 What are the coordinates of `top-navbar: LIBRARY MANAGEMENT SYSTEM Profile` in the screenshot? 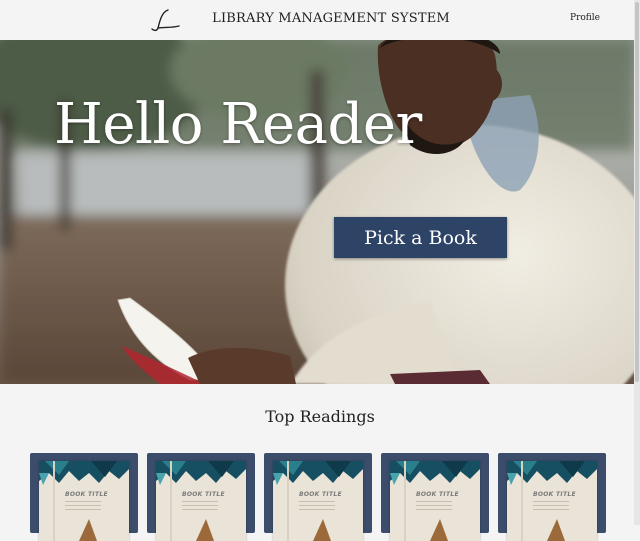 It's located at (317, 20).